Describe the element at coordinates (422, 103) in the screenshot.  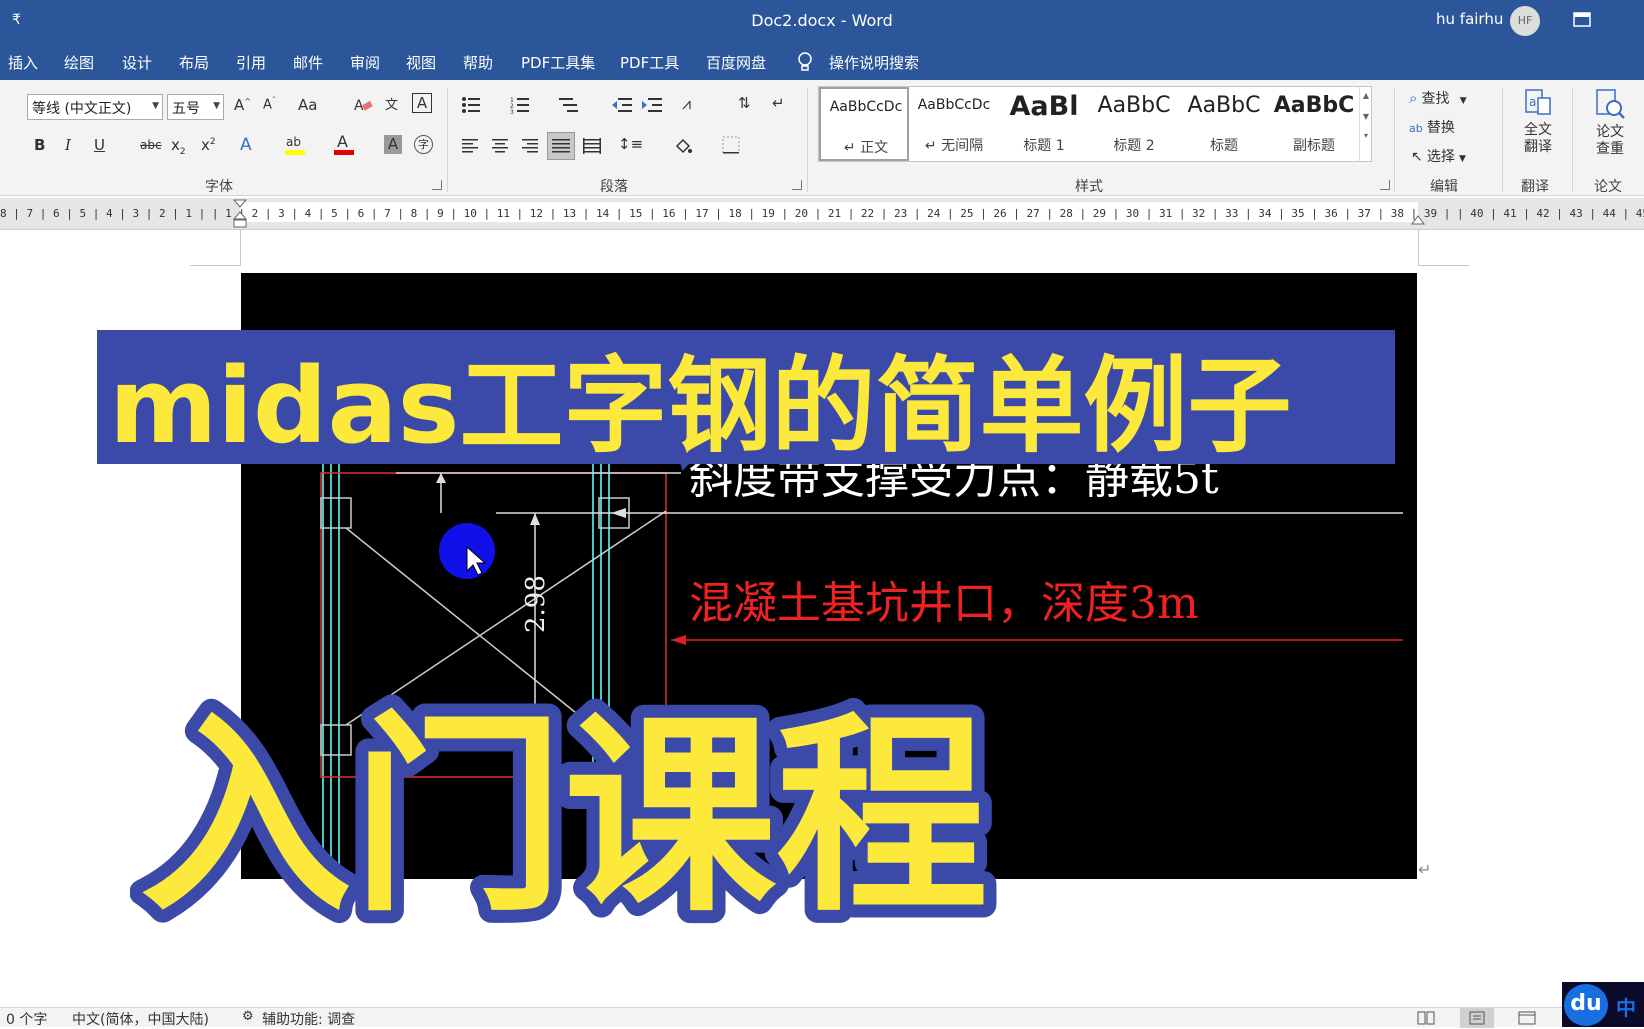
I see `character-border-icon: A` at that location.